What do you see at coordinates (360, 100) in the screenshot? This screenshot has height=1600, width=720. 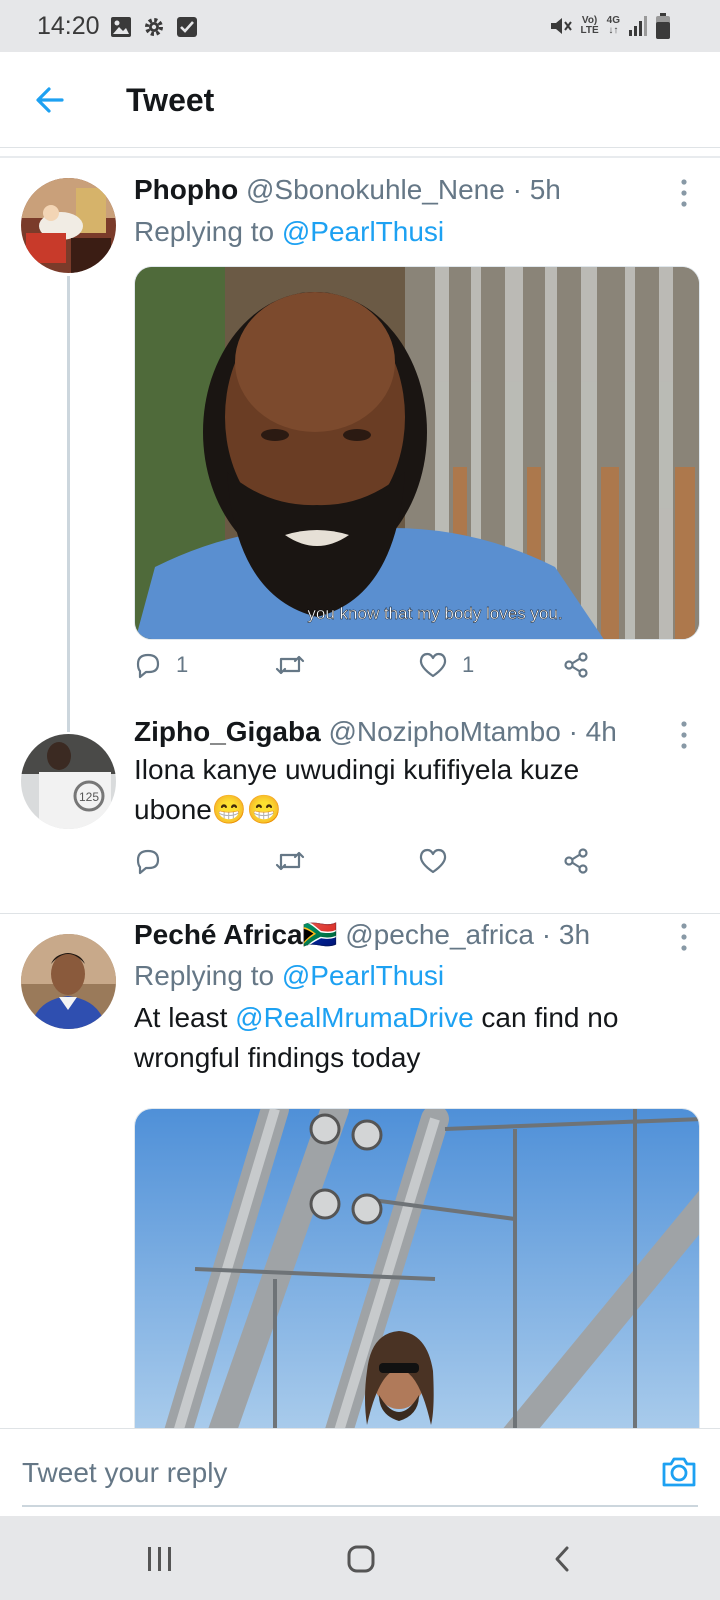 I see `top-app-bar: Tweet` at bounding box center [360, 100].